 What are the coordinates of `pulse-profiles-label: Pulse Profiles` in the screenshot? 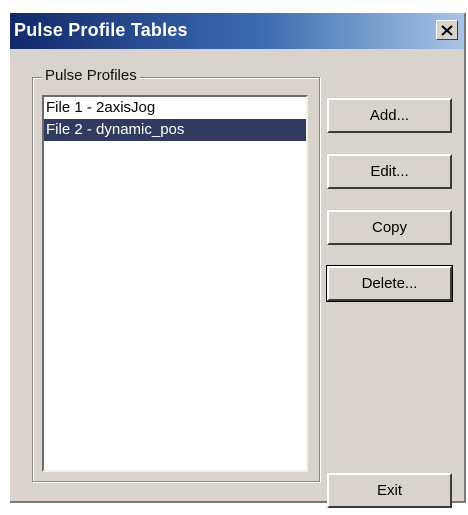 It's located at (91, 75).